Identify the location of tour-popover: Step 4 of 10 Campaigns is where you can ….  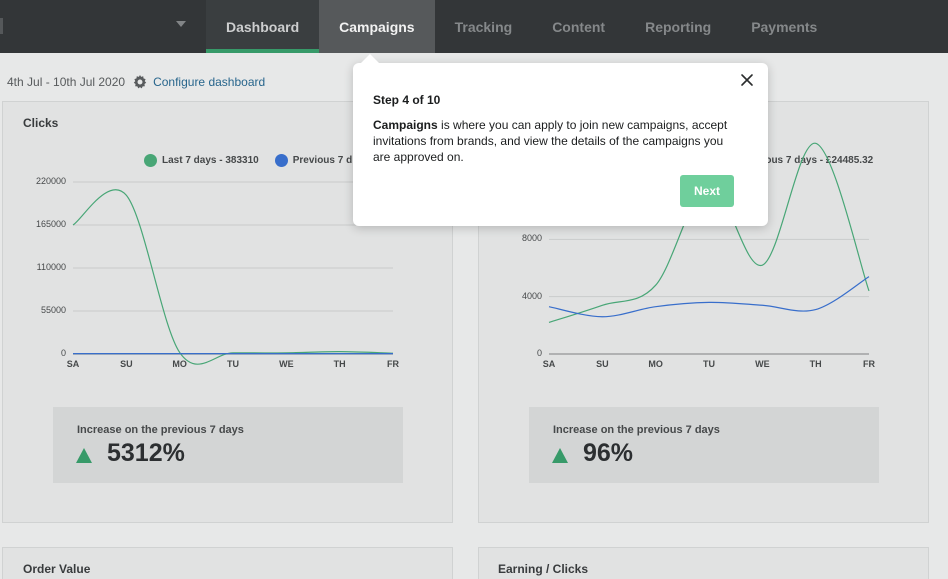
(560, 140).